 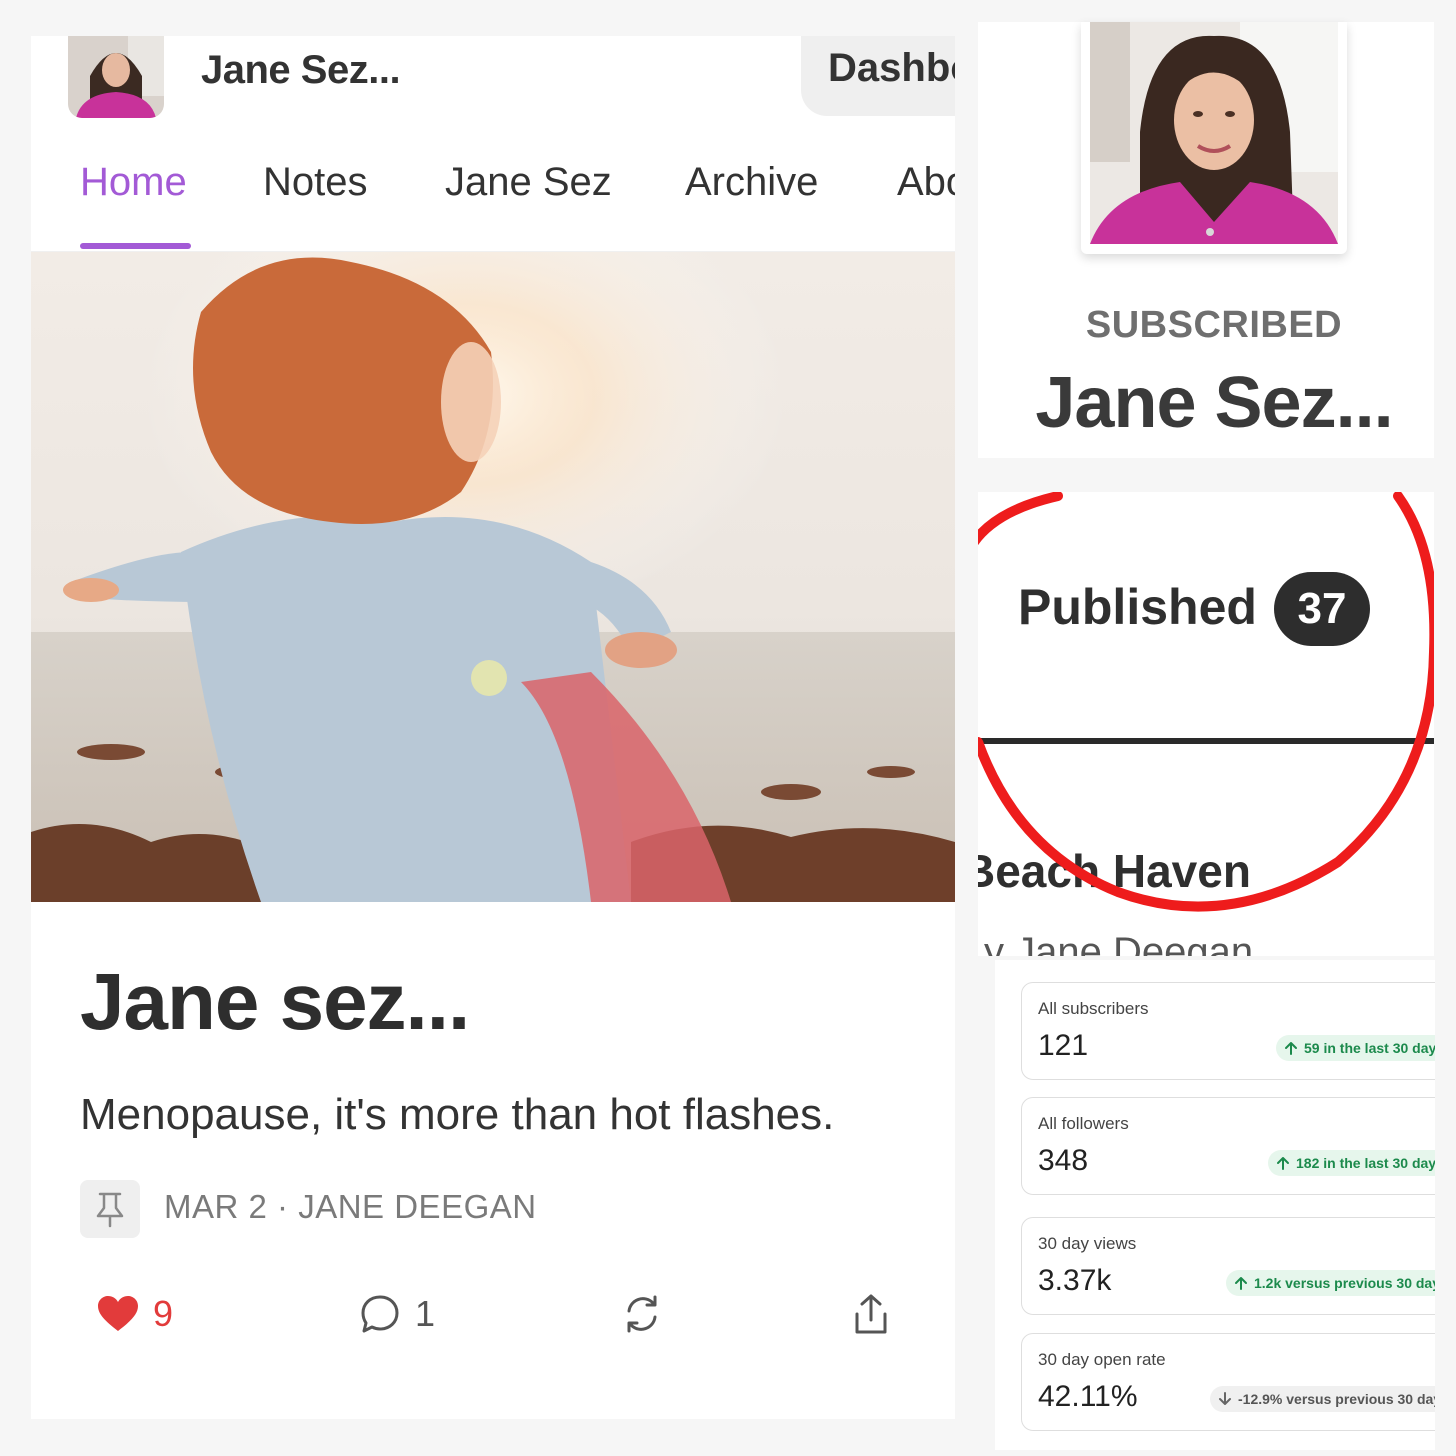 I want to click on stat-change-badge: -12.9% versus previous 30 days, so click(x=1322, y=1399).